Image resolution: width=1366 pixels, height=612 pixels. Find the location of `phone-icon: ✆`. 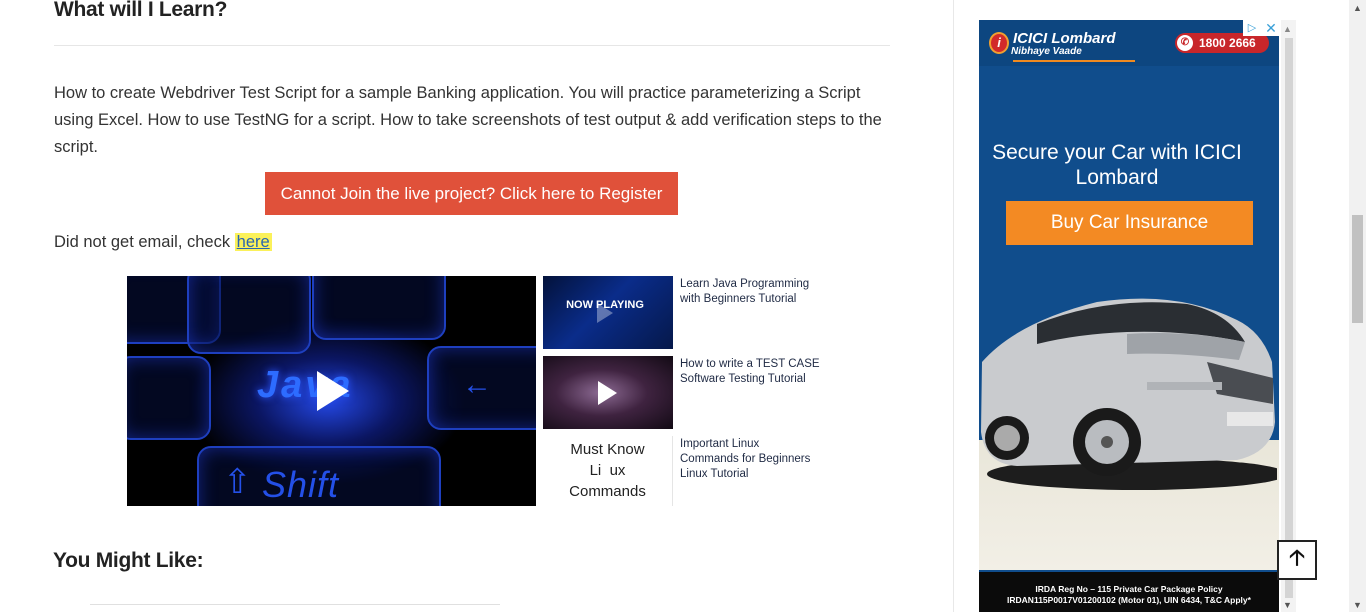

phone-icon: ✆ is located at coordinates (1185, 43).